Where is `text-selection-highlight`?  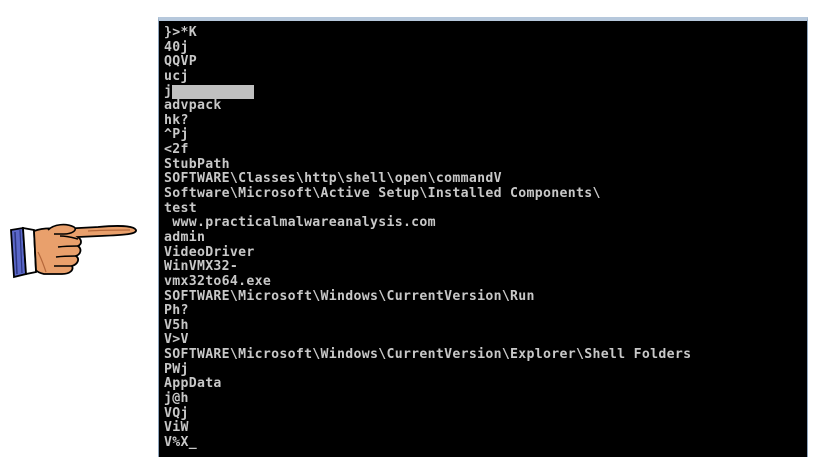
text-selection-highlight is located at coordinates (213, 91).